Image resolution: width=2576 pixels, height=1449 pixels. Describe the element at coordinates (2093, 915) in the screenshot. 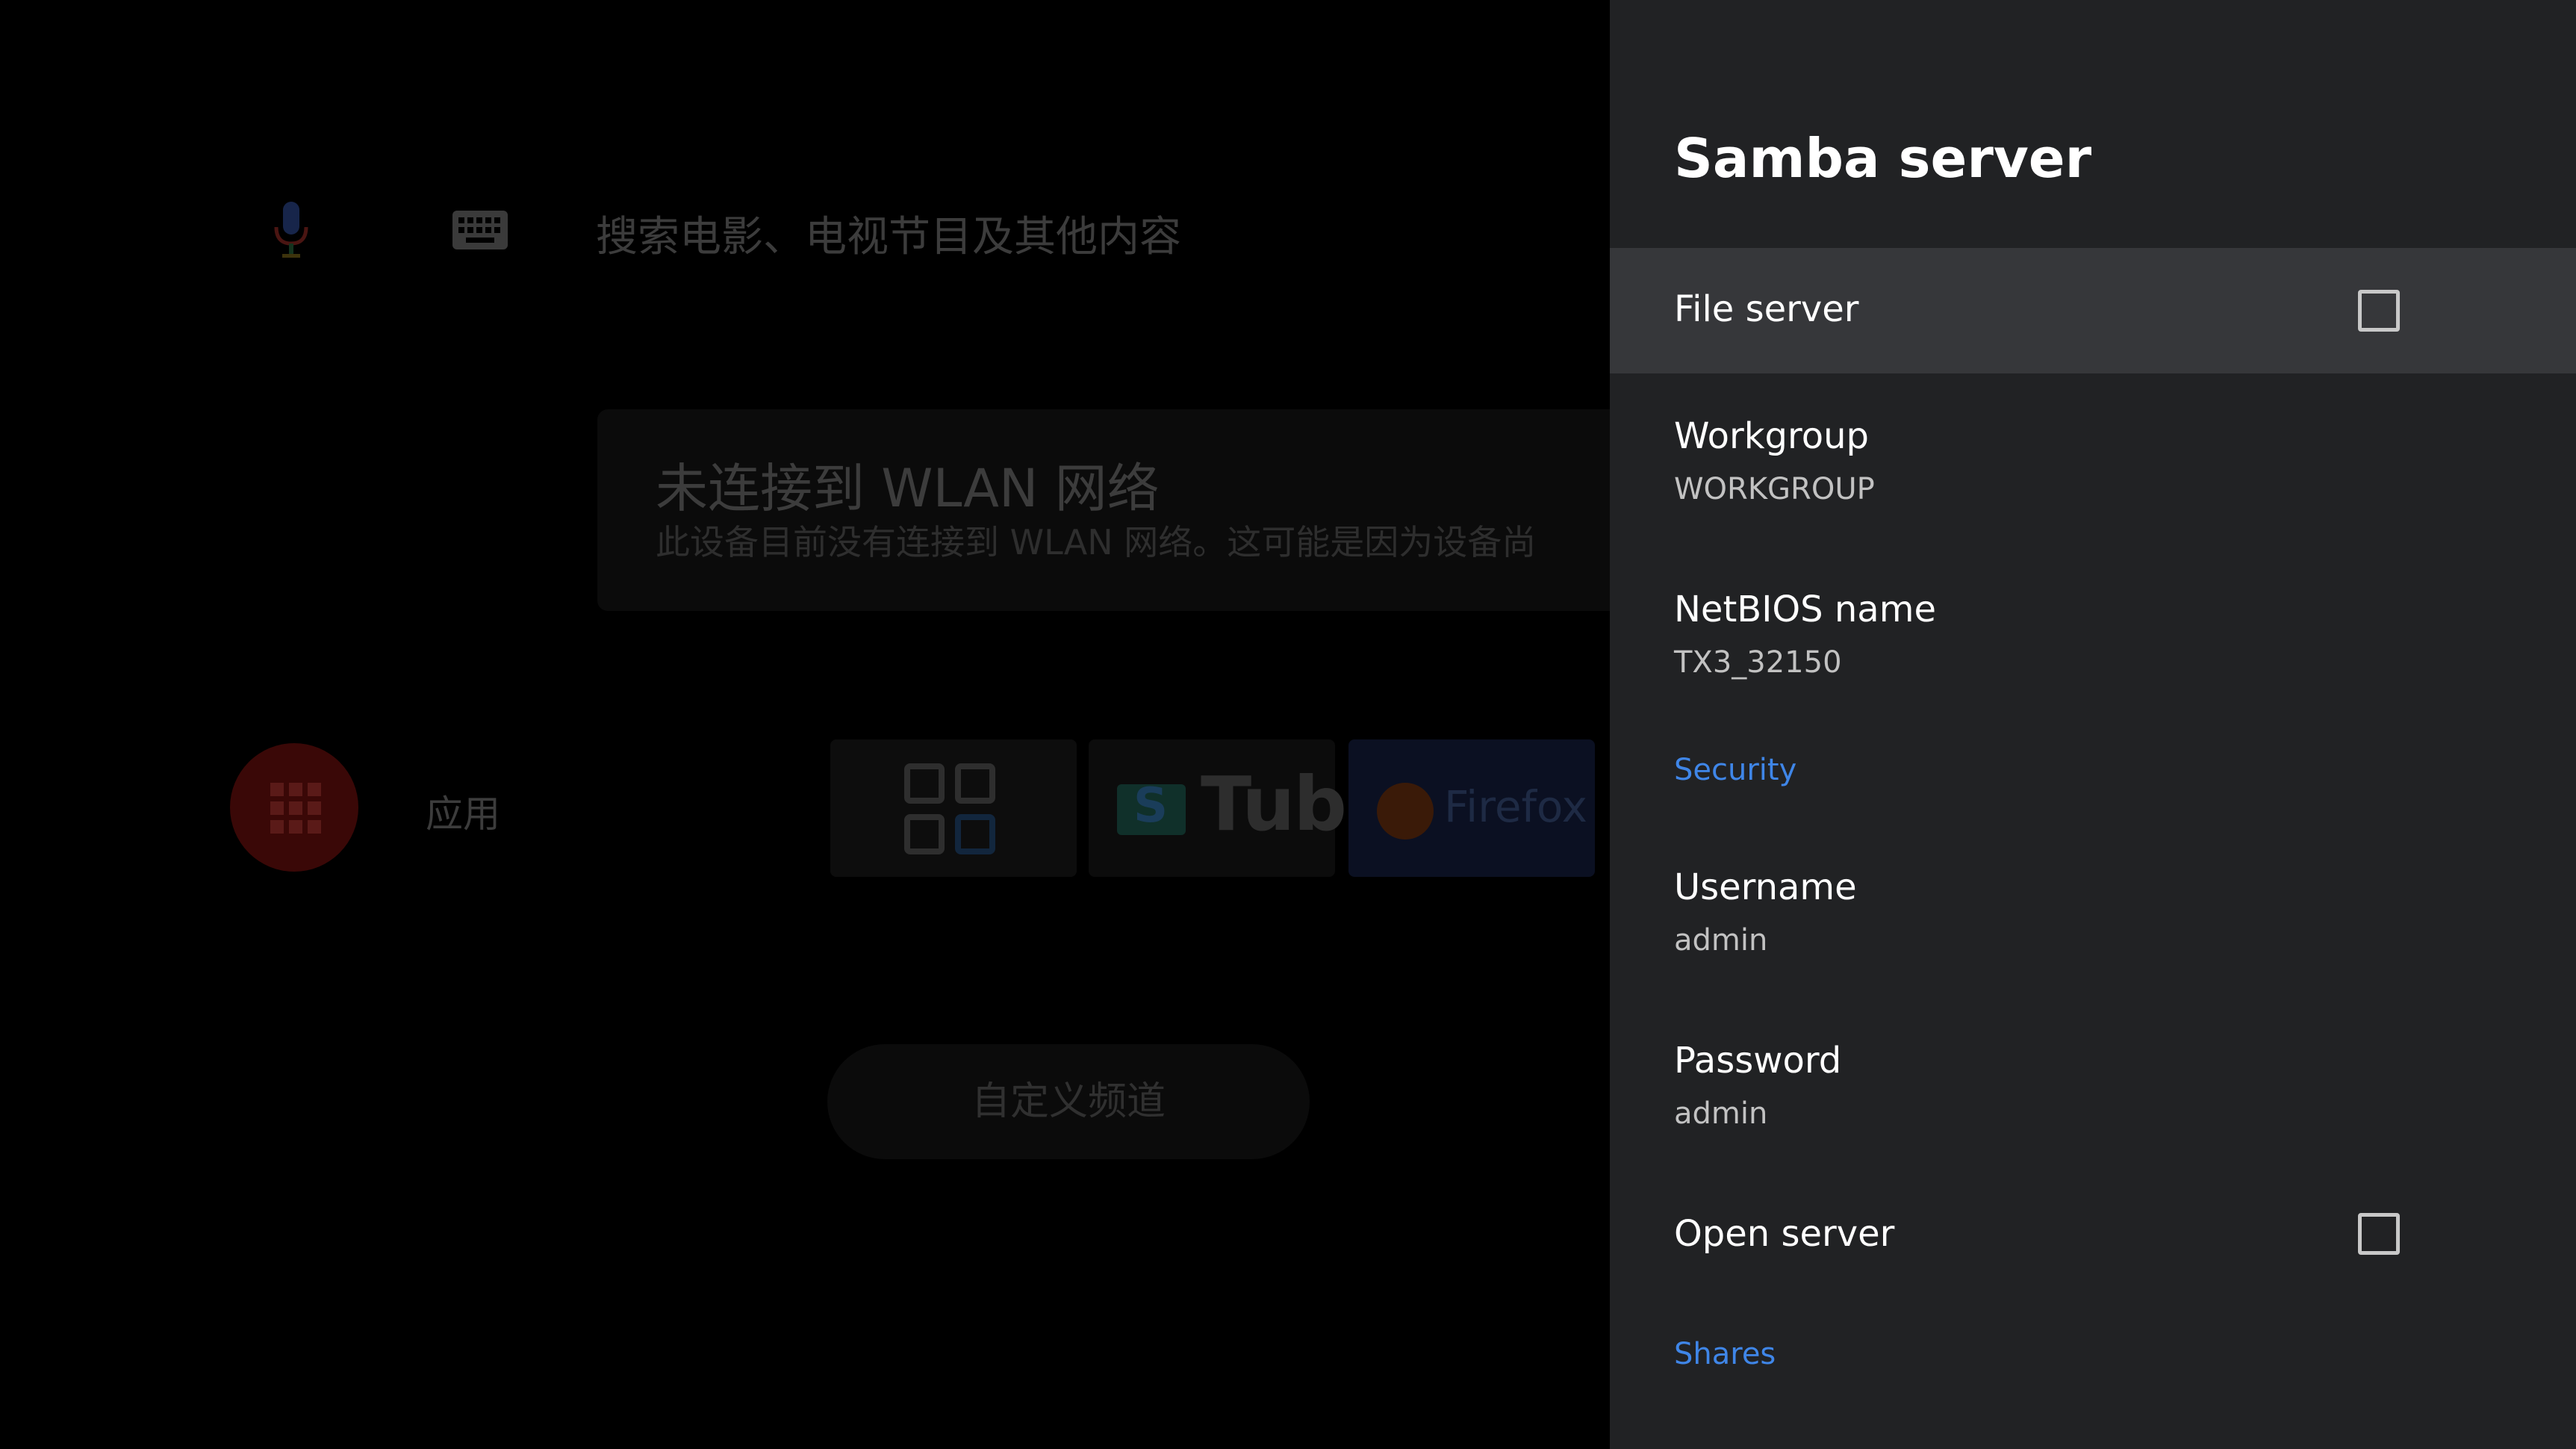

I see `username-row: Username admin` at that location.